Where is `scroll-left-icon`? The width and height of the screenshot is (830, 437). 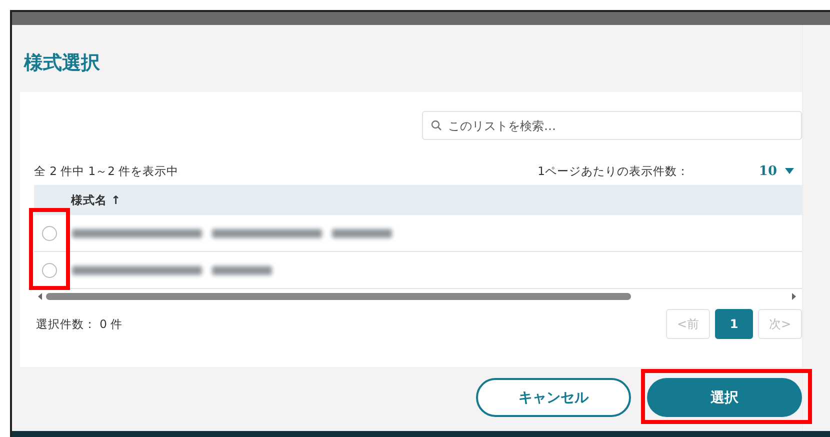 scroll-left-icon is located at coordinates (40, 296).